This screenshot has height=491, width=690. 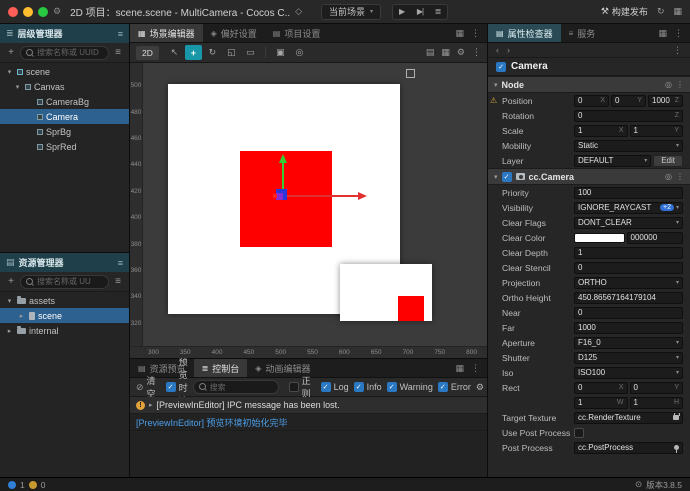 What do you see at coordinates (508, 50) in the screenshot?
I see `history-forward-icon` at bounding box center [508, 50].